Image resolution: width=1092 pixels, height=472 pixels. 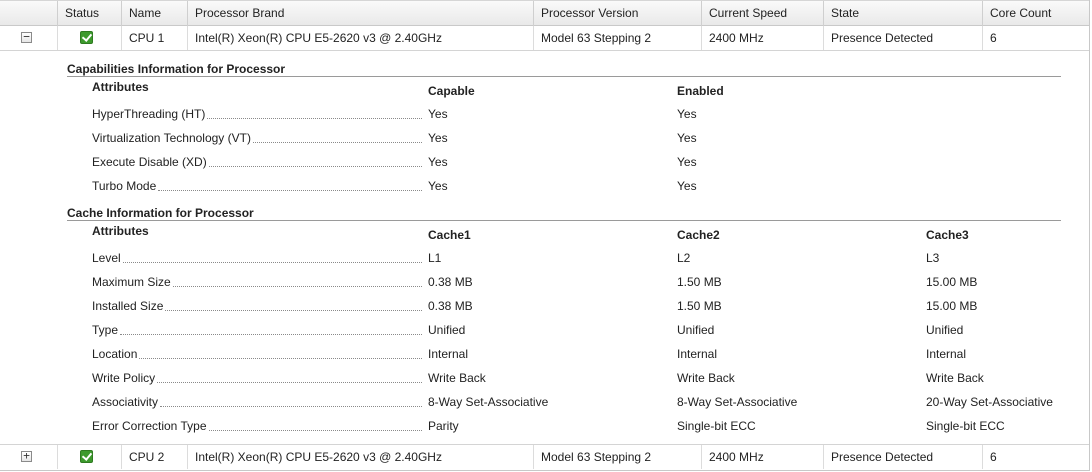 What do you see at coordinates (149, 426) in the screenshot?
I see `attribute-label-text: Error Correction Type` at bounding box center [149, 426].